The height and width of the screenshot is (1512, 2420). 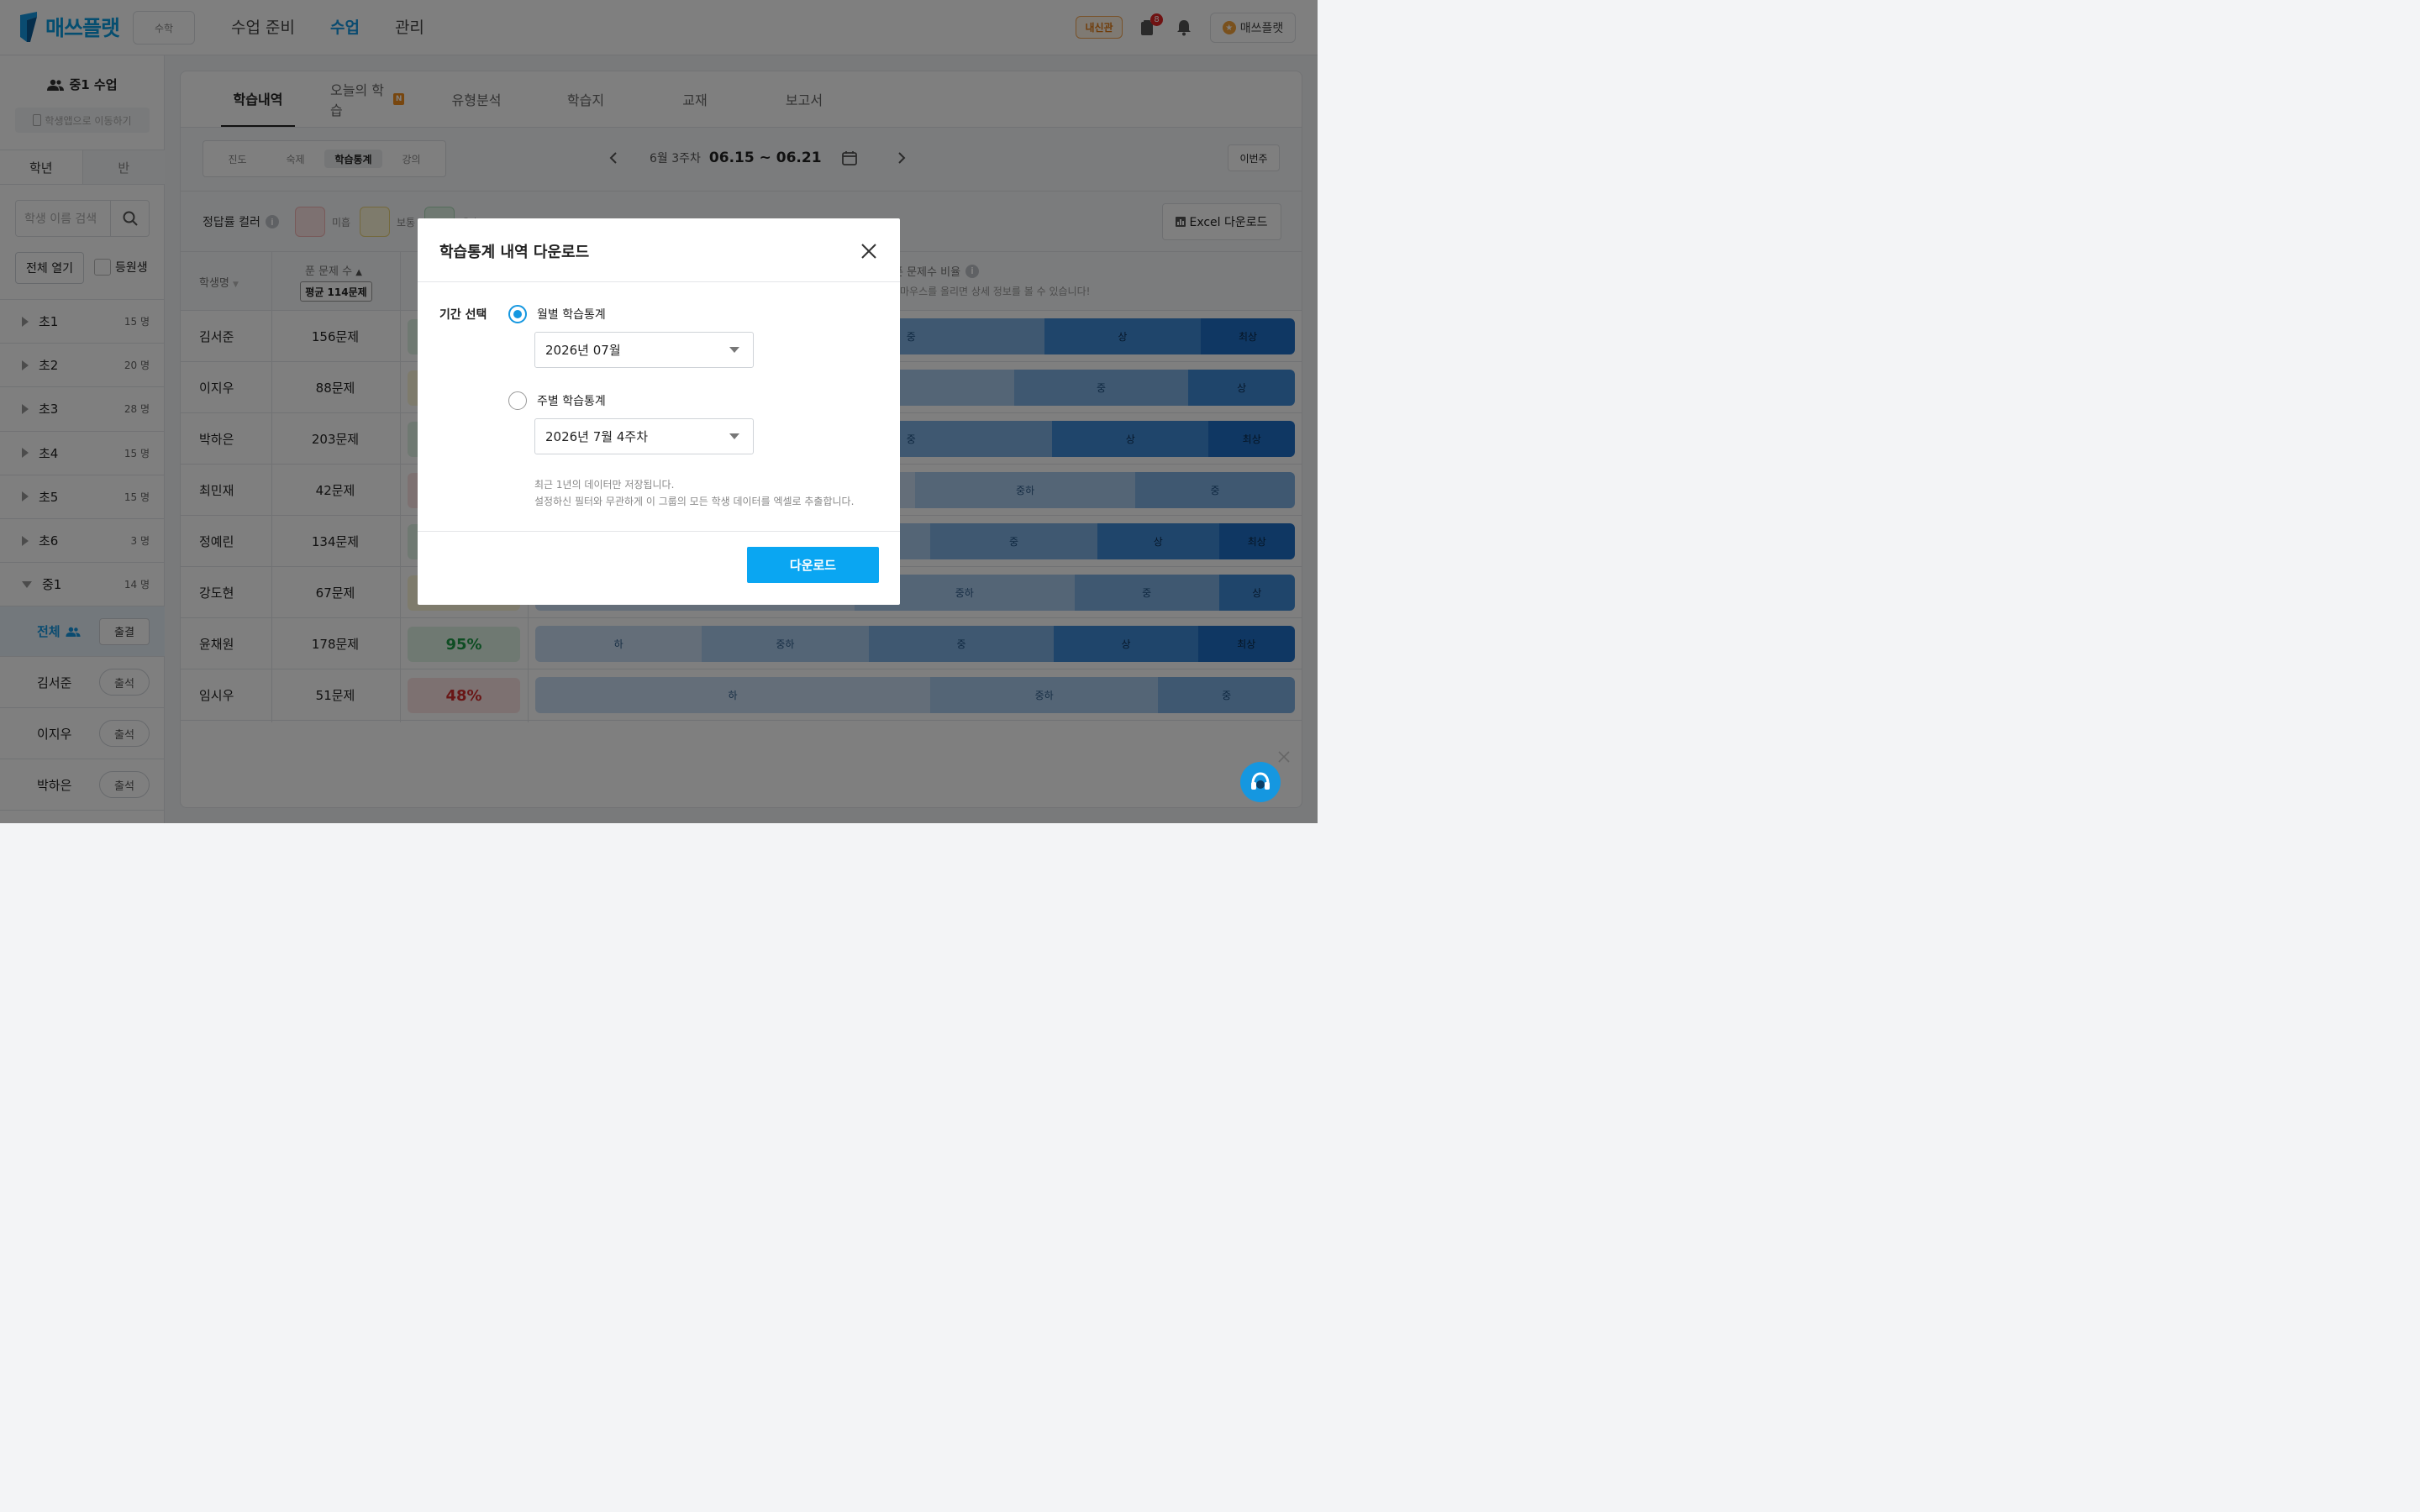 I want to click on period-label: 기간 선택, so click(x=463, y=315).